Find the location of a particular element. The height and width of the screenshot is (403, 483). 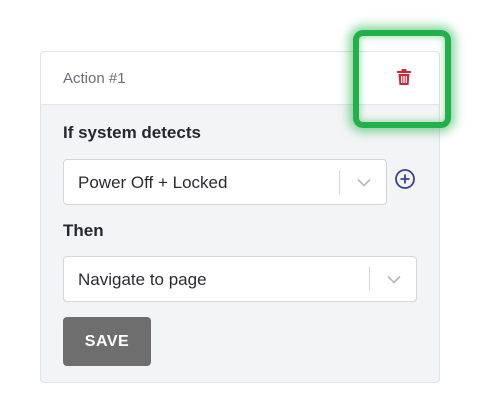

action-card-title: Action #1 is located at coordinates (94, 78).